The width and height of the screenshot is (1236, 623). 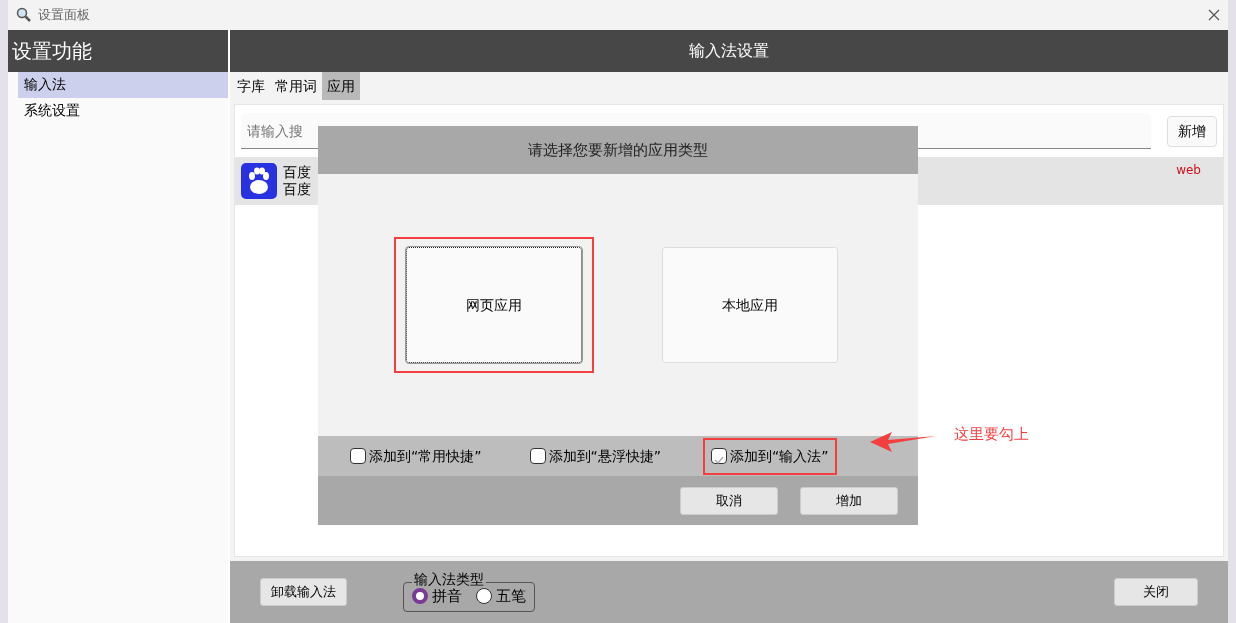 I want to click on annotation-text: 这里要勾上, so click(x=991, y=434).